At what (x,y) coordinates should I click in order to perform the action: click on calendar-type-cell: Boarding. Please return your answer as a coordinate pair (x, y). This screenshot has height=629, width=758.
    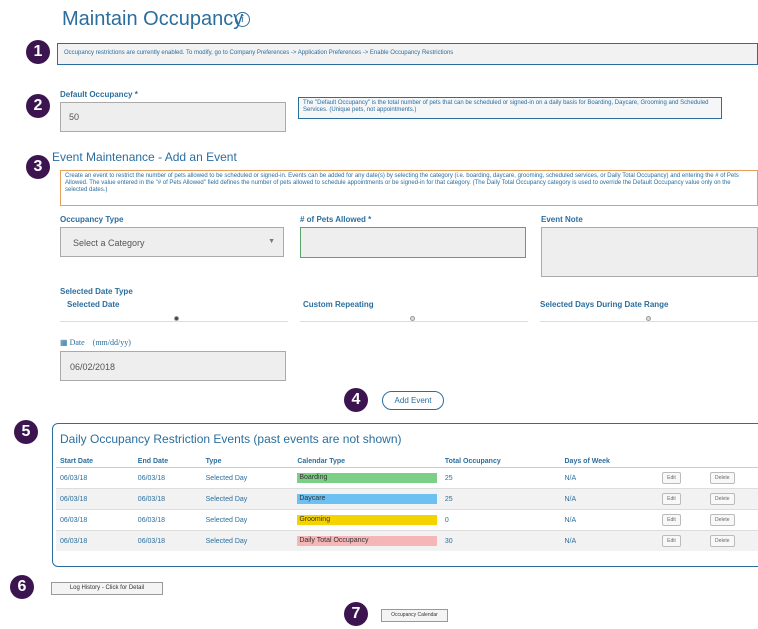
    Looking at the image, I should click on (367, 478).